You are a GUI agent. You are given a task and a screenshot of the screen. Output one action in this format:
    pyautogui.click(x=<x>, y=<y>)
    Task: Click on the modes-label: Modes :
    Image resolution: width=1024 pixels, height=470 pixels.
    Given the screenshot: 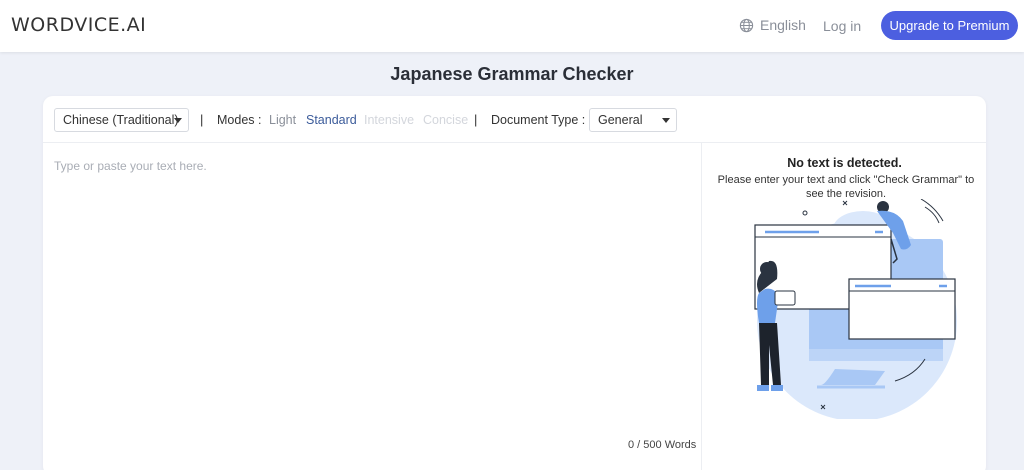 What is the action you would take?
    pyautogui.click(x=239, y=120)
    